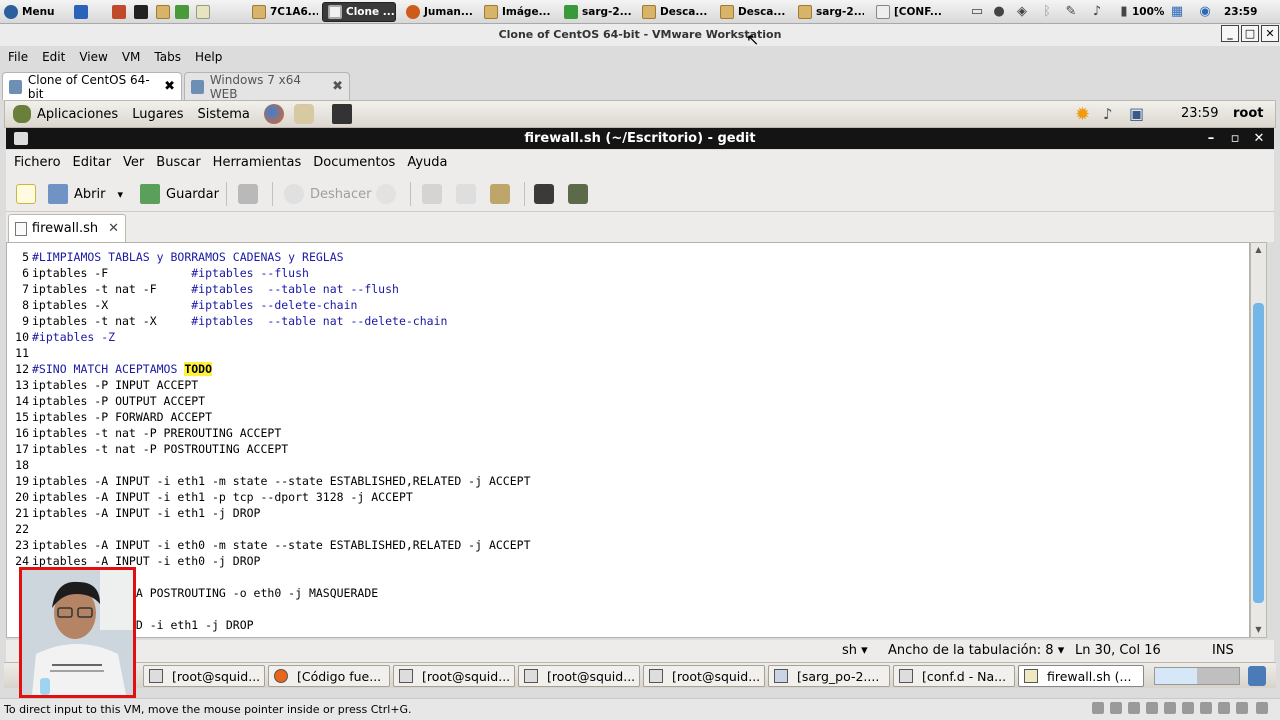 The image size is (1280, 720). I want to click on code-line: 24 iptables -A INPUT -i eth0 -j DROP, so click(628, 561).